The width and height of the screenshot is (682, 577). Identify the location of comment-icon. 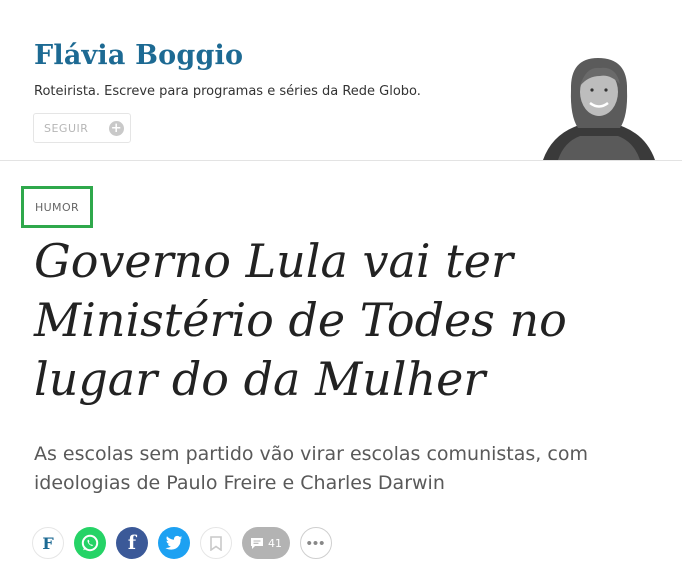
(257, 543).